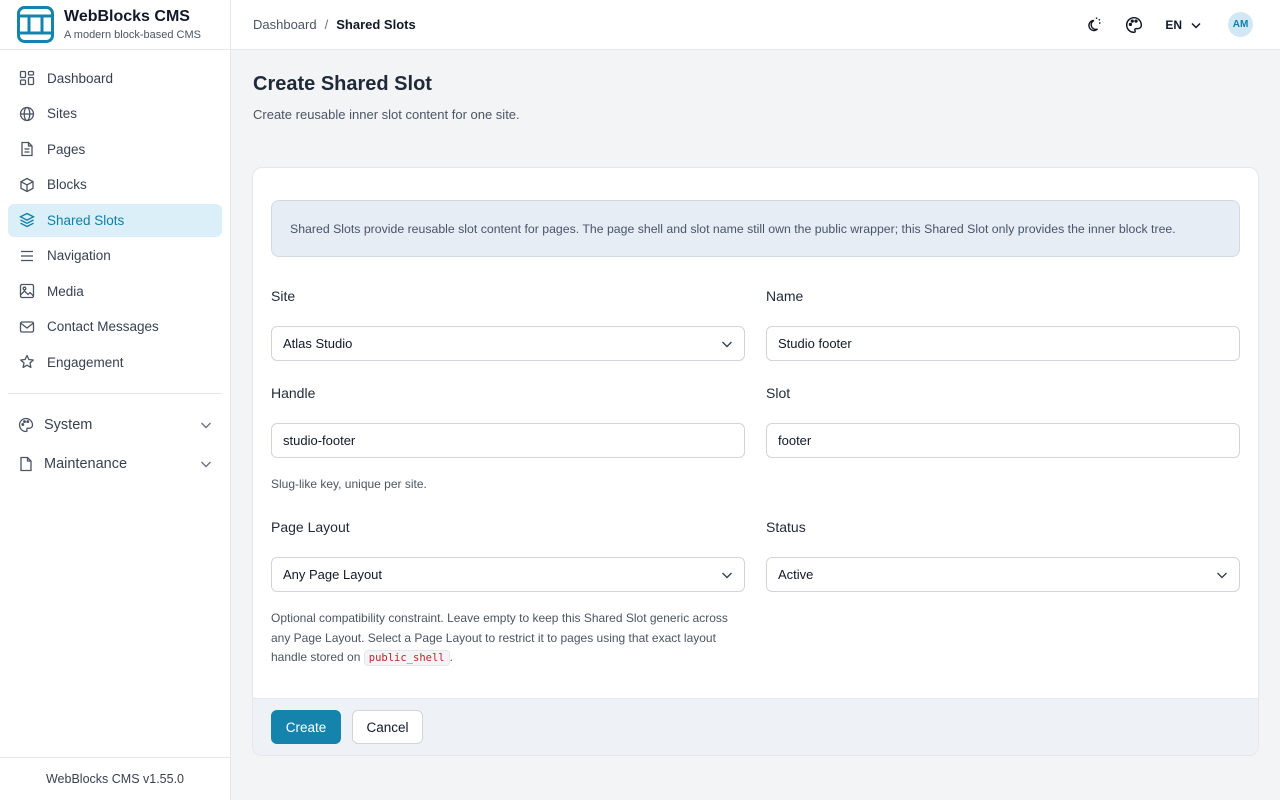 The image size is (1280, 800). Describe the element at coordinates (1240, 24) in the screenshot. I see `avatar: AM` at that location.